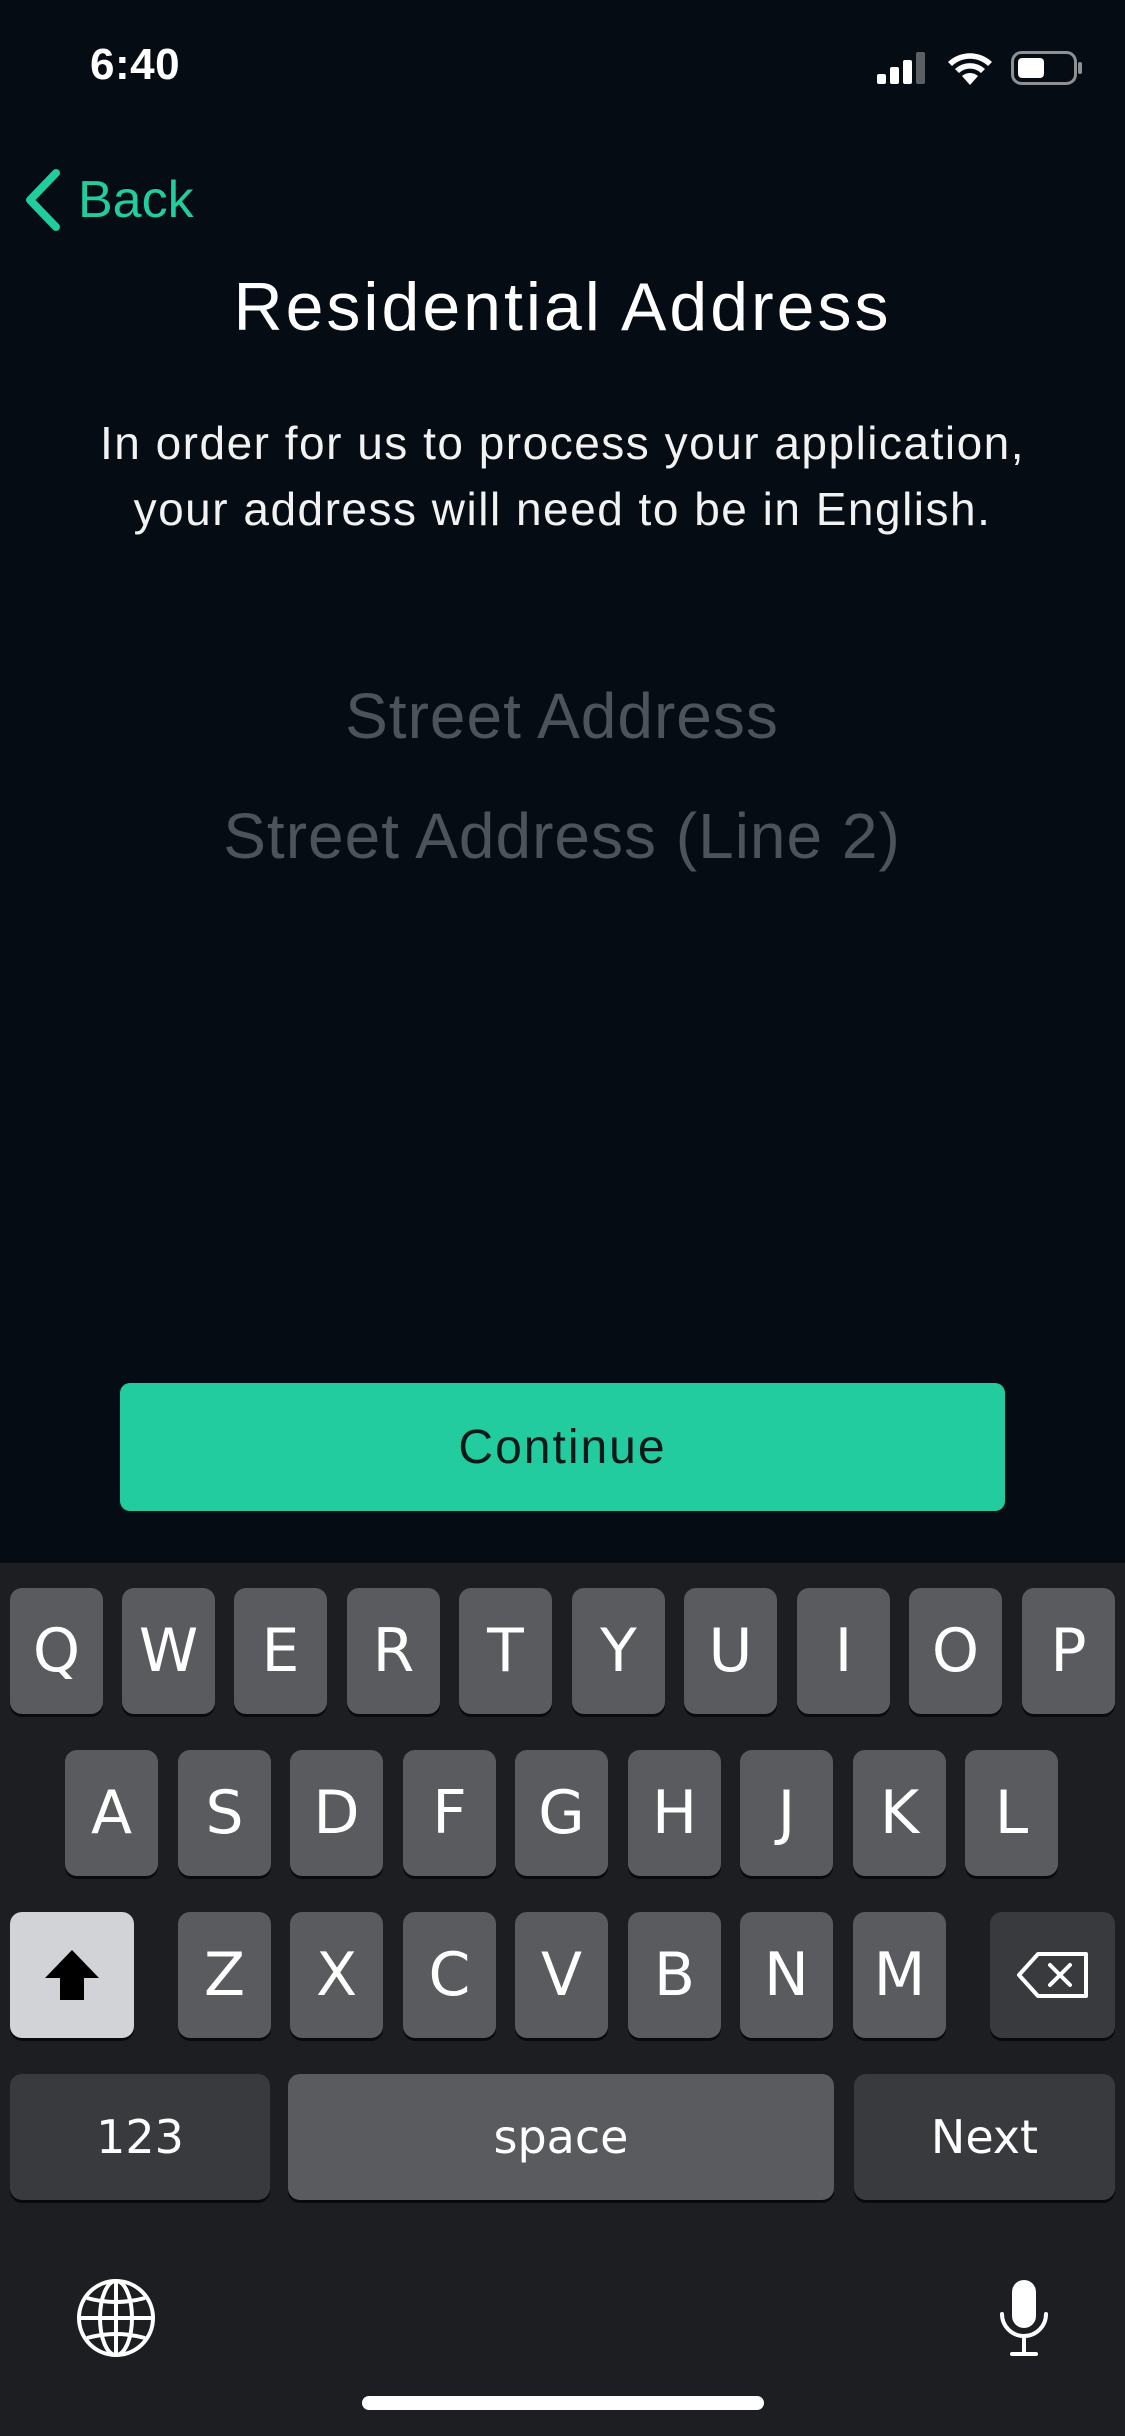 The width and height of the screenshot is (1125, 2436). What do you see at coordinates (786, 1813) in the screenshot?
I see `key-j: J` at bounding box center [786, 1813].